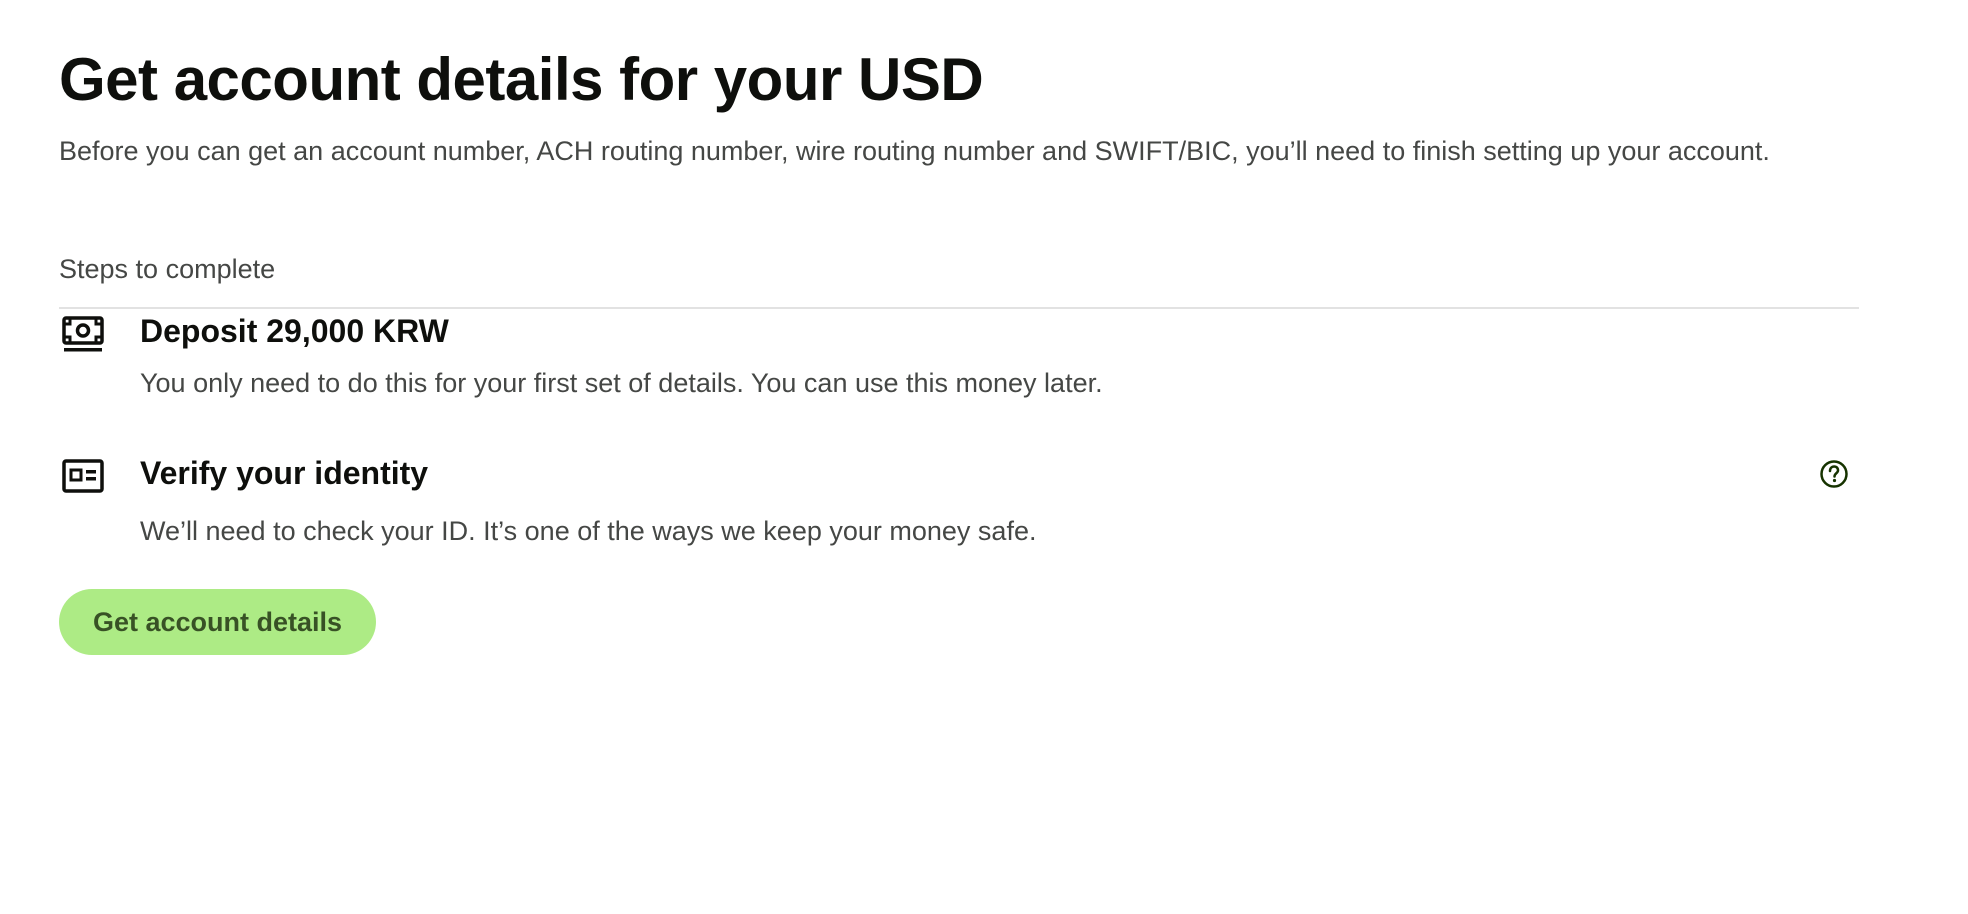  What do you see at coordinates (83, 478) in the screenshot?
I see `id-card-icon` at bounding box center [83, 478].